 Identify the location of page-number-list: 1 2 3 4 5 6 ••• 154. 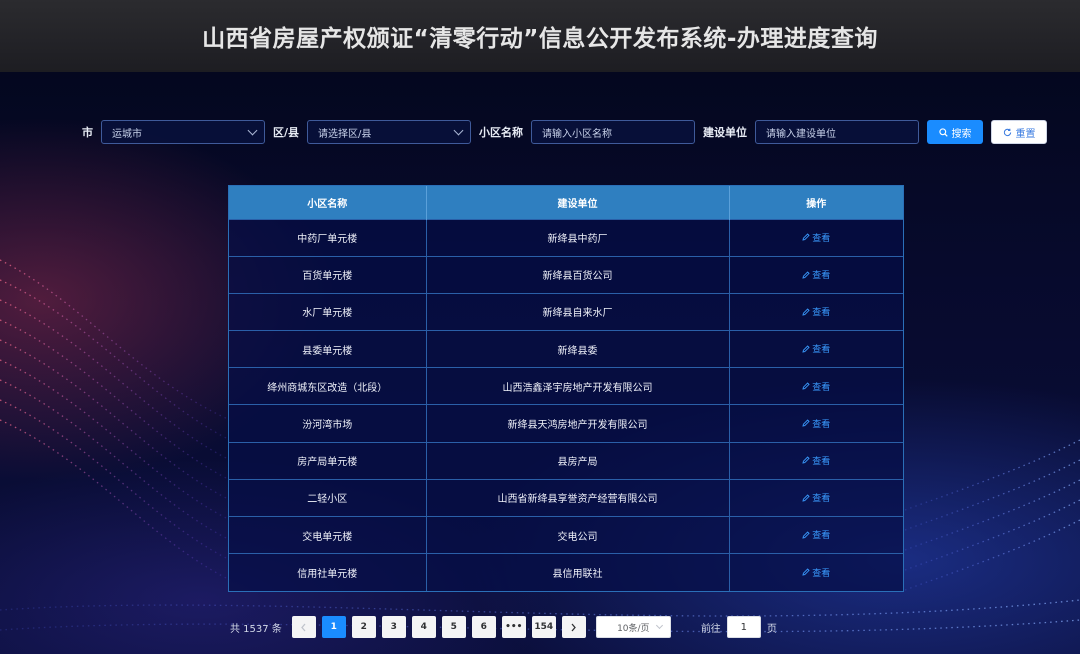
(441, 627).